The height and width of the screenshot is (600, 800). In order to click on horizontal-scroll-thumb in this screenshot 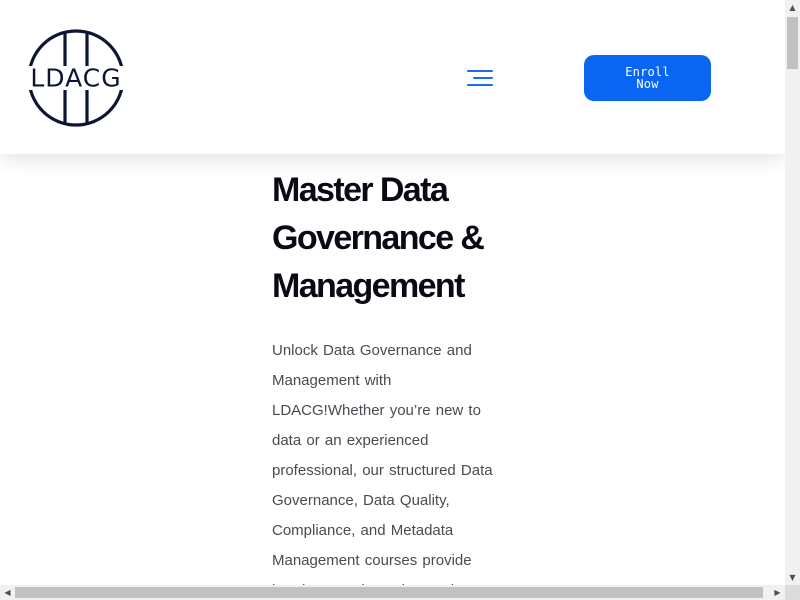, I will do `click(389, 592)`.